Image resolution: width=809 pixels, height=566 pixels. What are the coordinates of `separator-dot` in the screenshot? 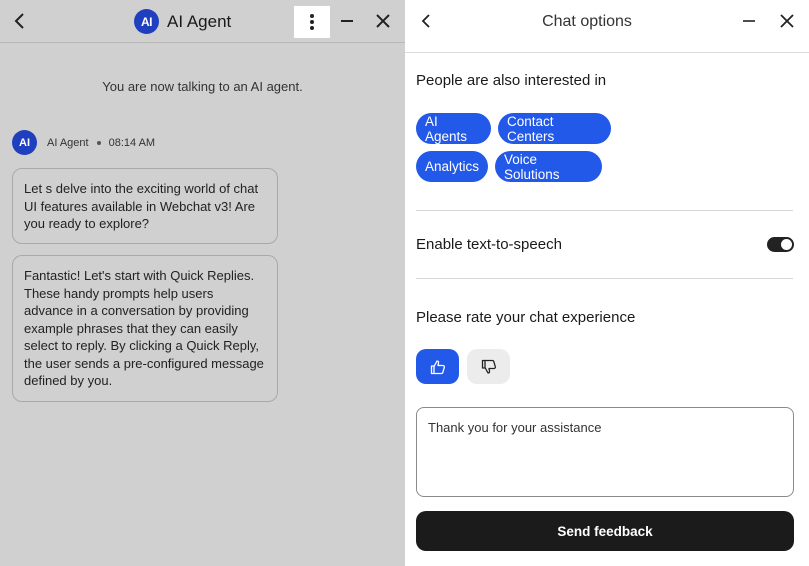 It's located at (98, 142).